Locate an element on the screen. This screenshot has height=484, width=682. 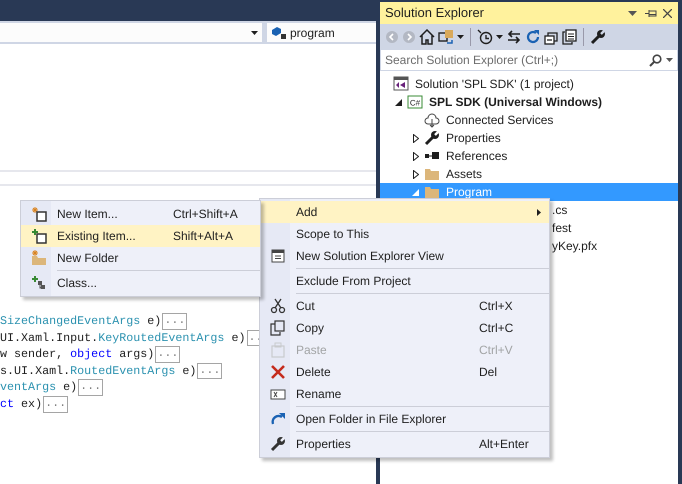
copy-icon is located at coordinates (278, 328).